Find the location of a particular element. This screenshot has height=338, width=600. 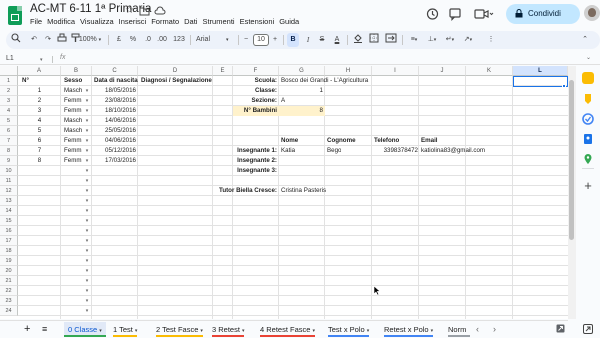

insegnante-3-label: Insegnante 3: is located at coordinates (245, 171).